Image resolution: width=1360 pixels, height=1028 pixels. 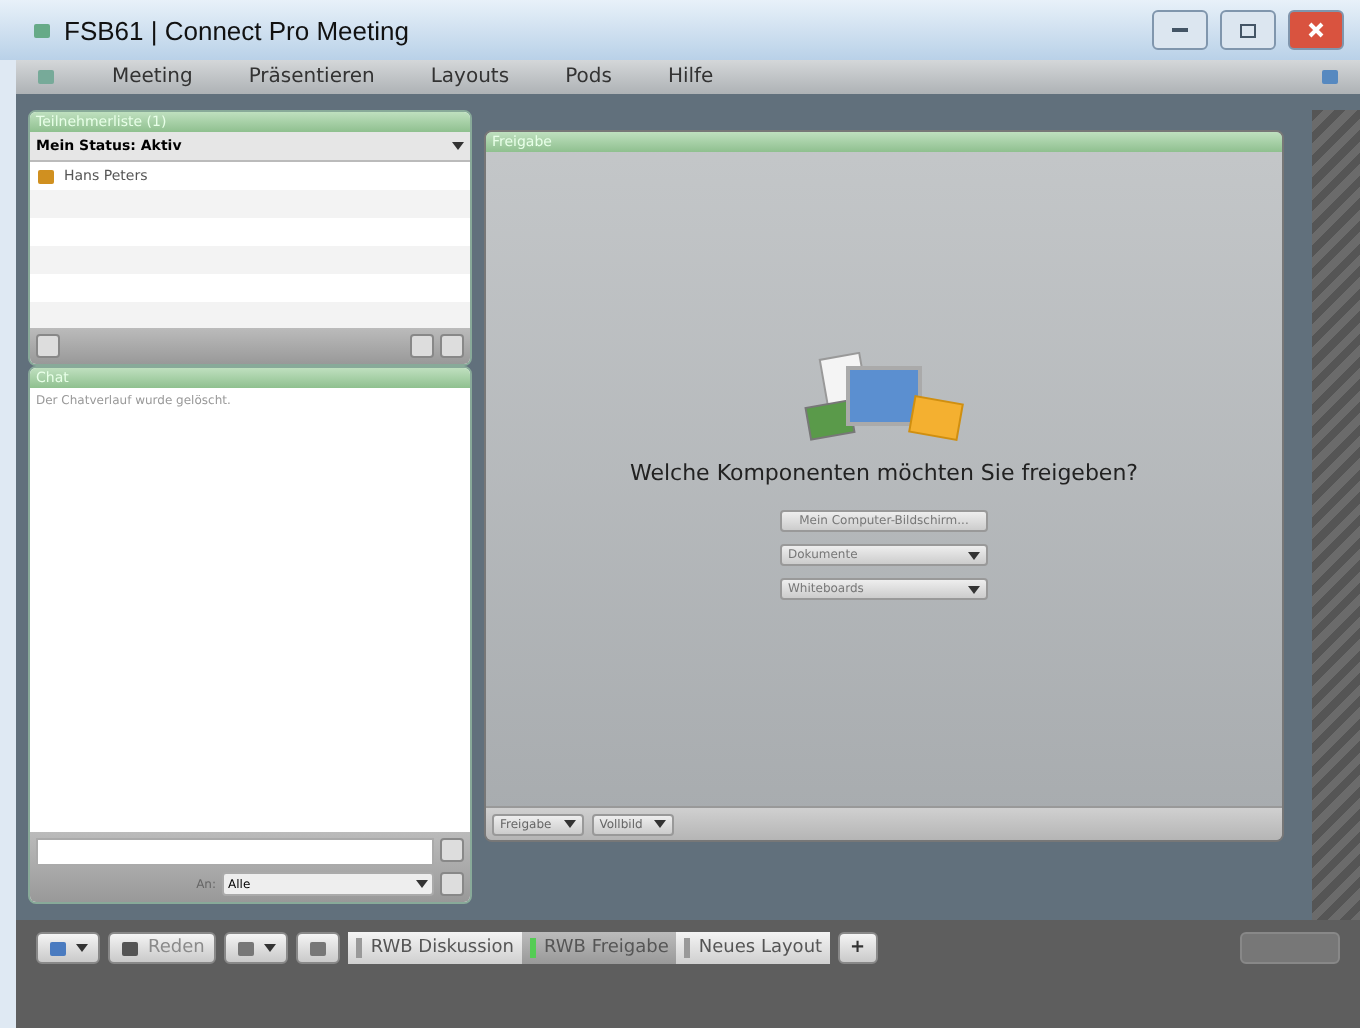 What do you see at coordinates (422, 346) in the screenshot?
I see `grid-button` at bounding box center [422, 346].